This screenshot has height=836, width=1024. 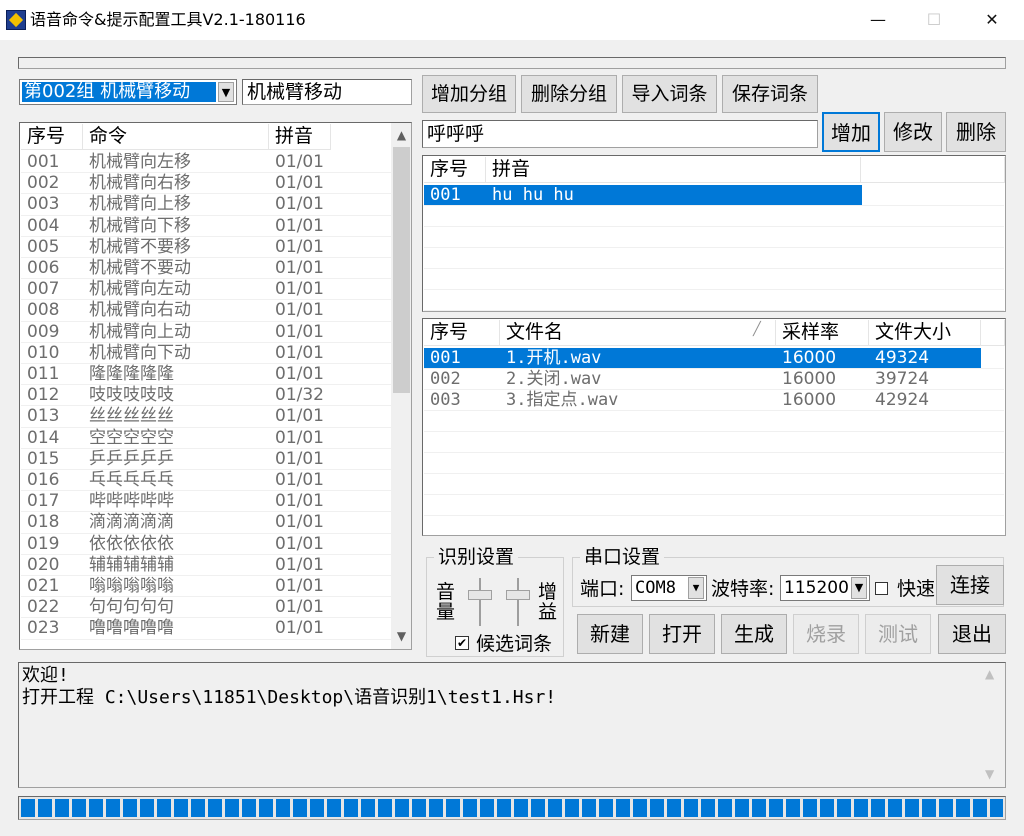 What do you see at coordinates (770, 94) in the screenshot?
I see `save-entries-button: 保存词条` at bounding box center [770, 94].